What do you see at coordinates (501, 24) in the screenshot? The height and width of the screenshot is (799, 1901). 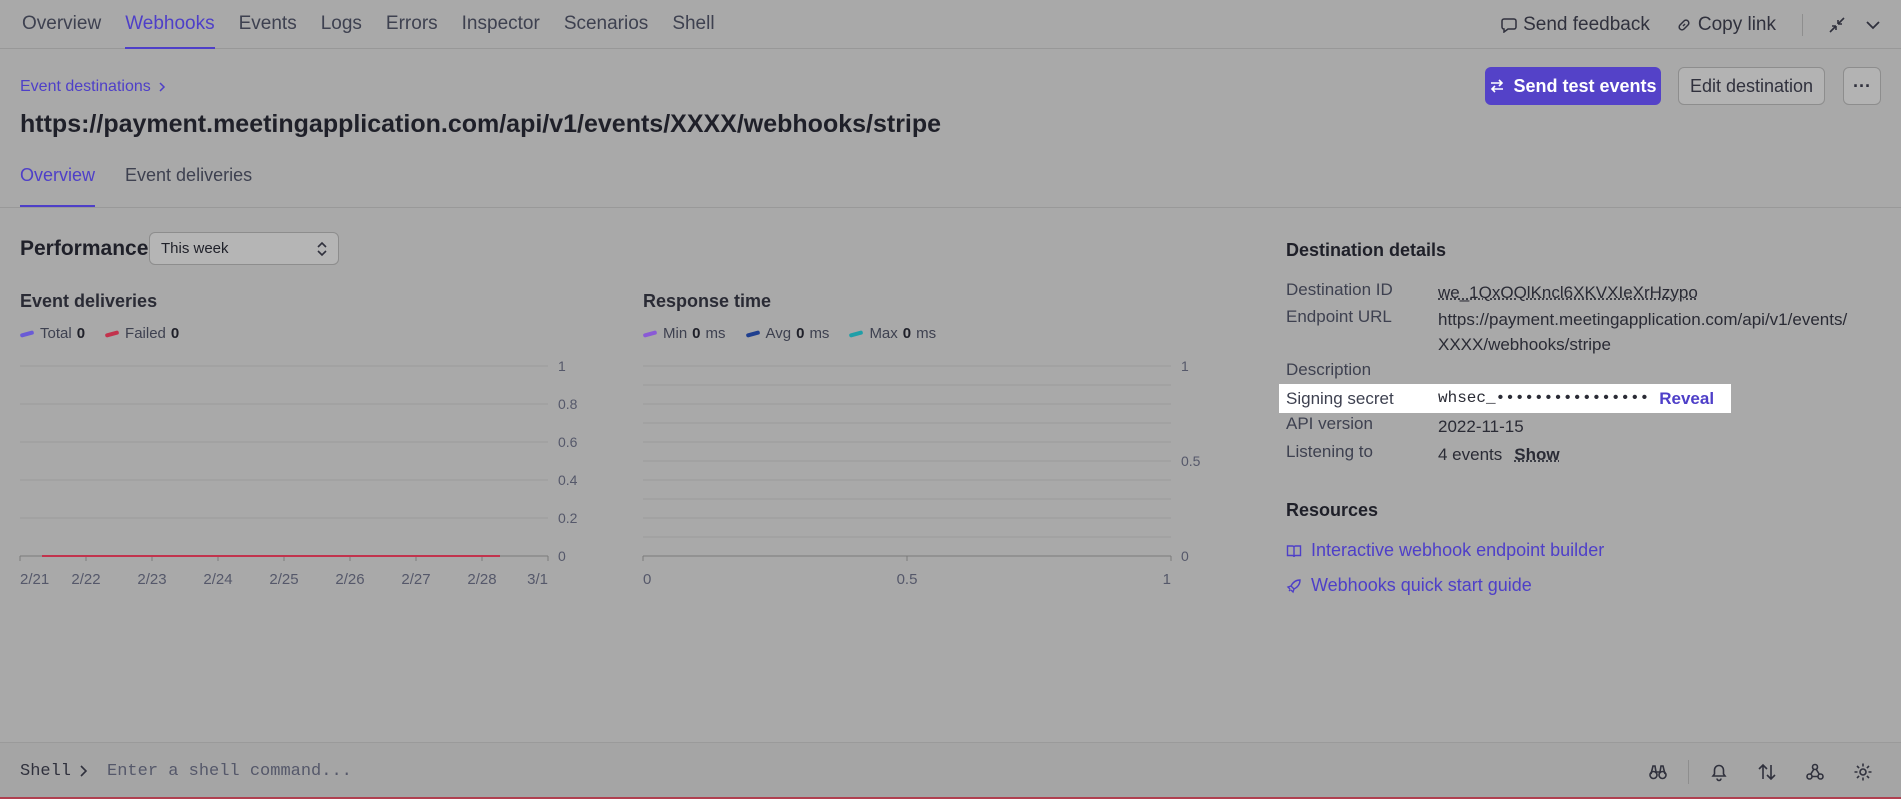 I see `tab-inspector: Inspector` at bounding box center [501, 24].